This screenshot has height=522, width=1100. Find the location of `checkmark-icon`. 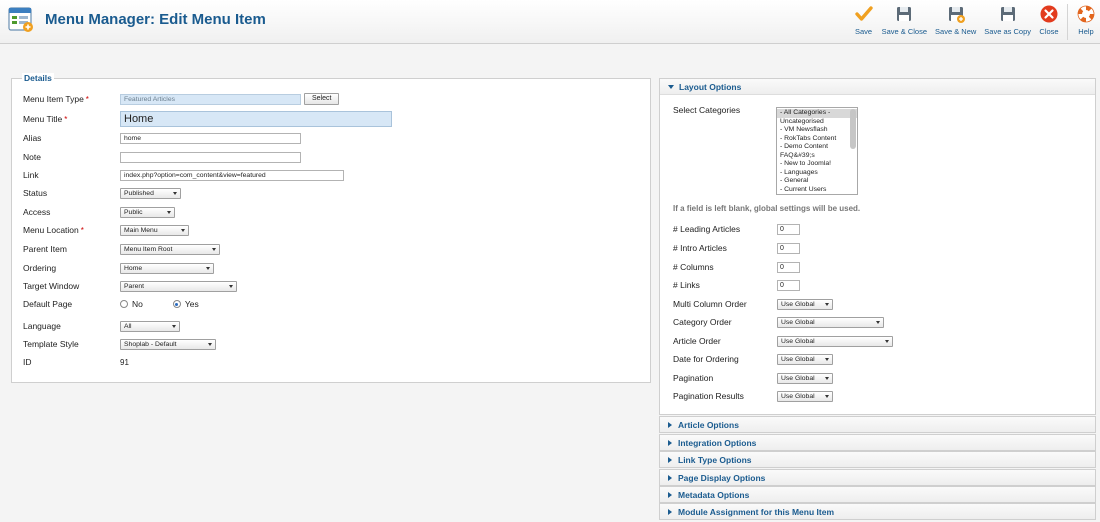

checkmark-icon is located at coordinates (863, 13).